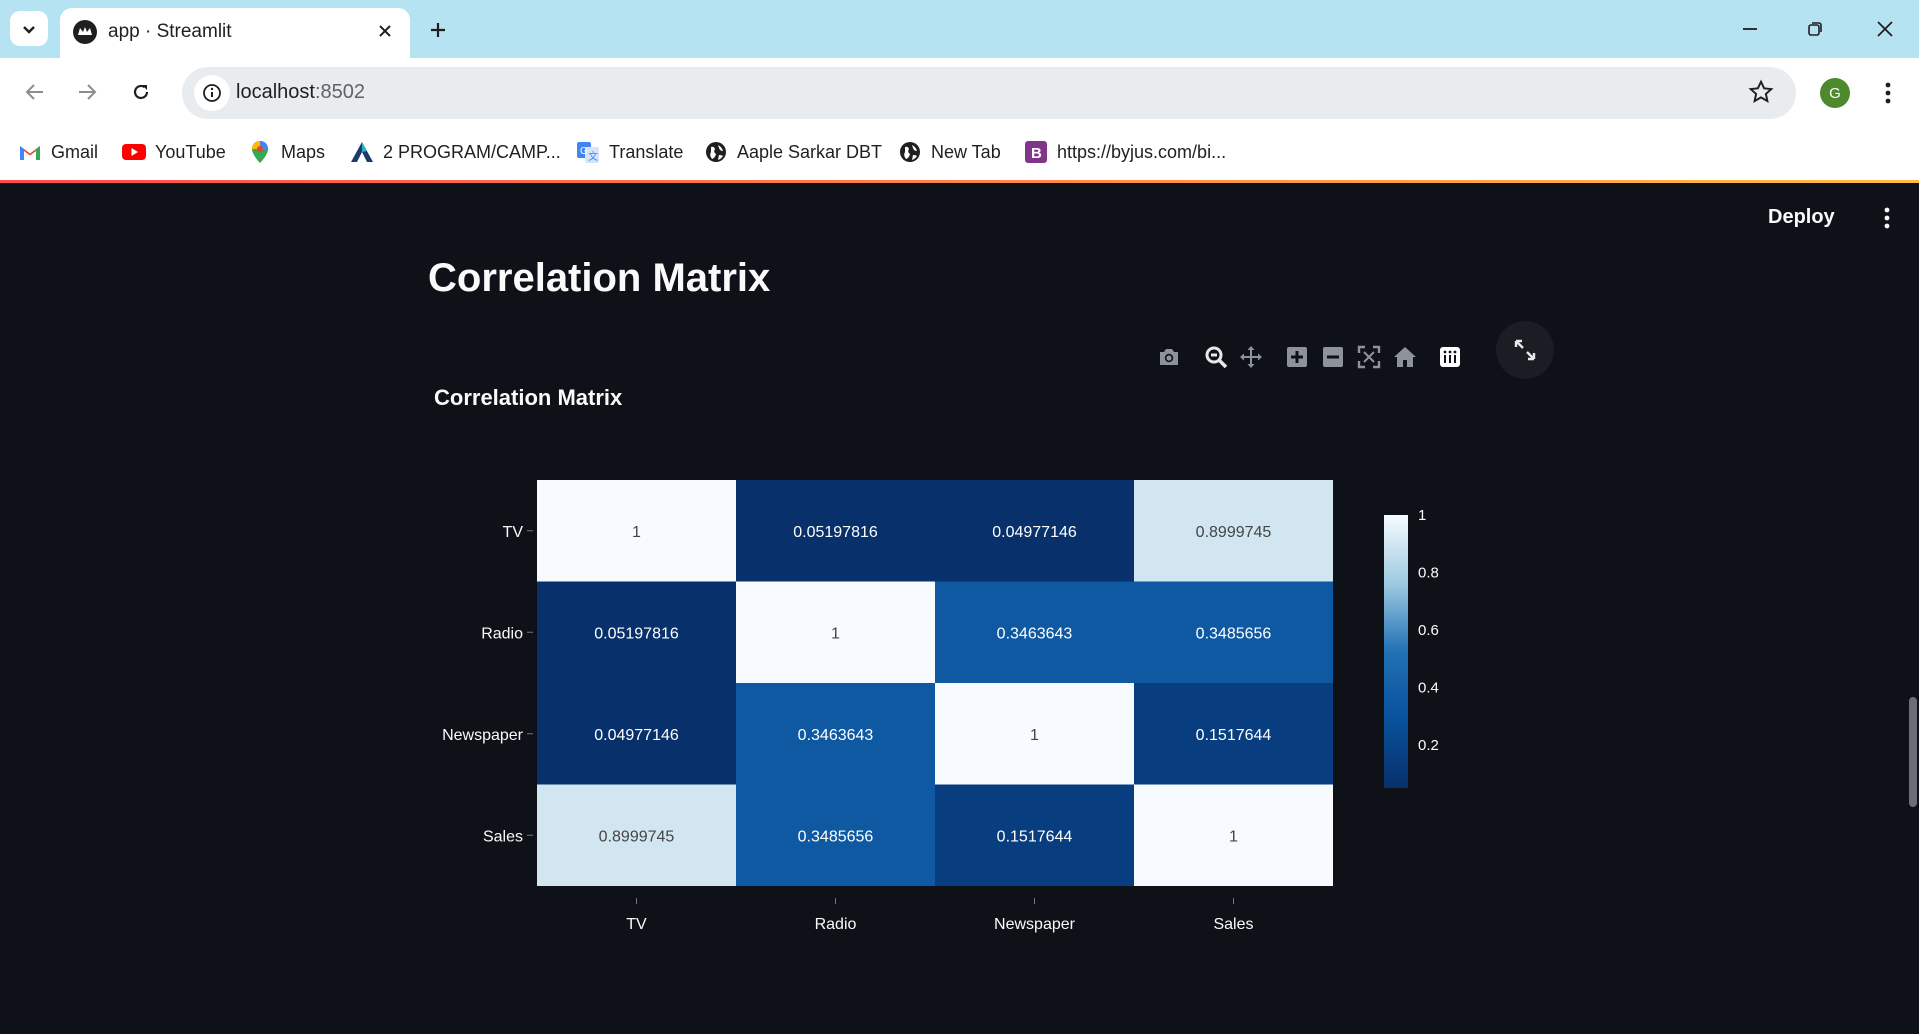 This screenshot has height=1034, width=1919. Describe the element at coordinates (1169, 357) in the screenshot. I see `download-png-button` at that location.